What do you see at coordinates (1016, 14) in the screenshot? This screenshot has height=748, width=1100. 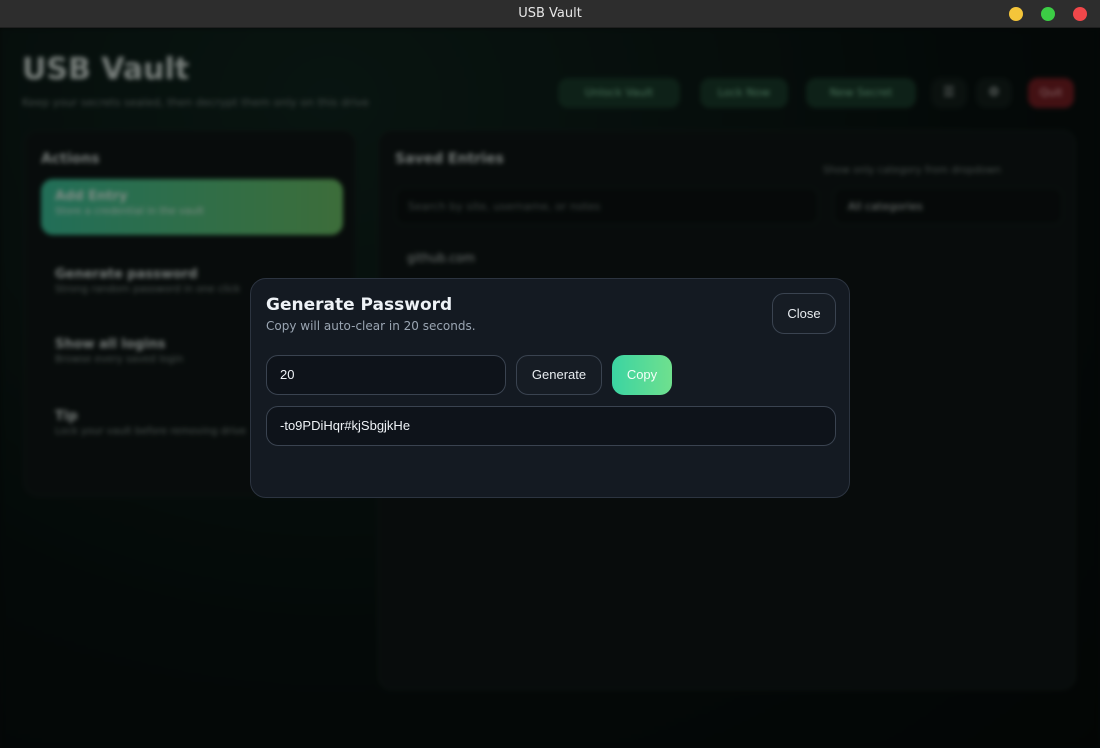 I see `minimize-button` at bounding box center [1016, 14].